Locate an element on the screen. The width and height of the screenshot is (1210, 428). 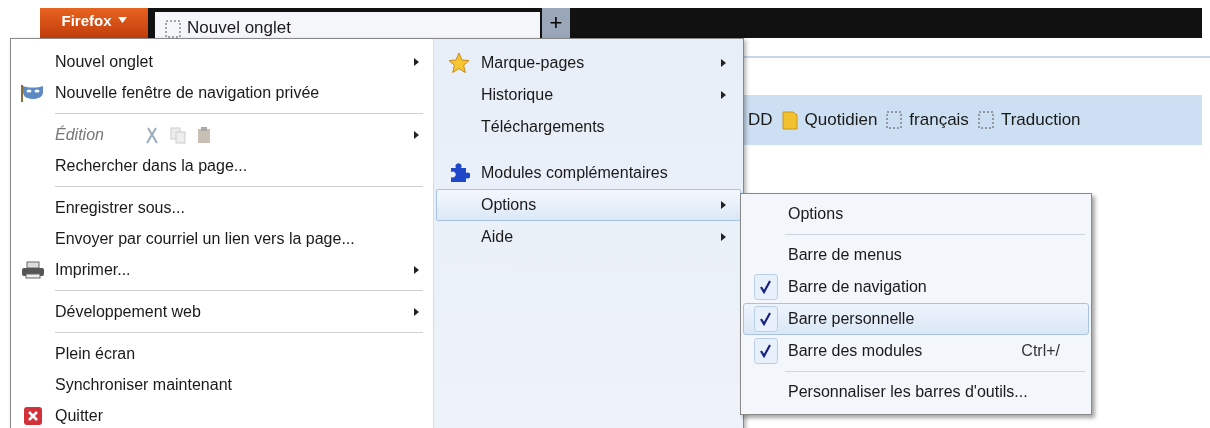
menu-item: Téléchargements is located at coordinates (588, 127).